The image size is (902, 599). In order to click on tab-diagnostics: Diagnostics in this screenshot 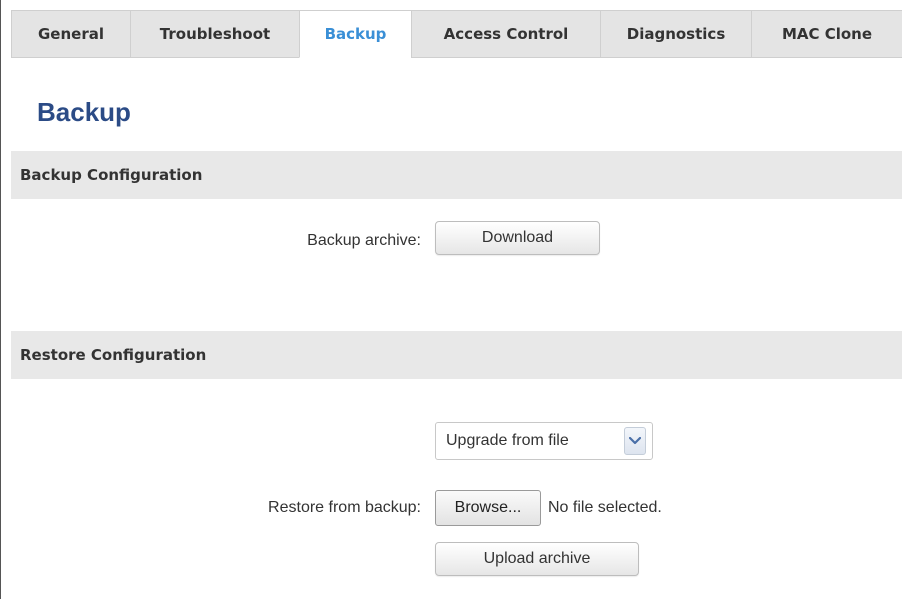, I will do `click(675, 34)`.